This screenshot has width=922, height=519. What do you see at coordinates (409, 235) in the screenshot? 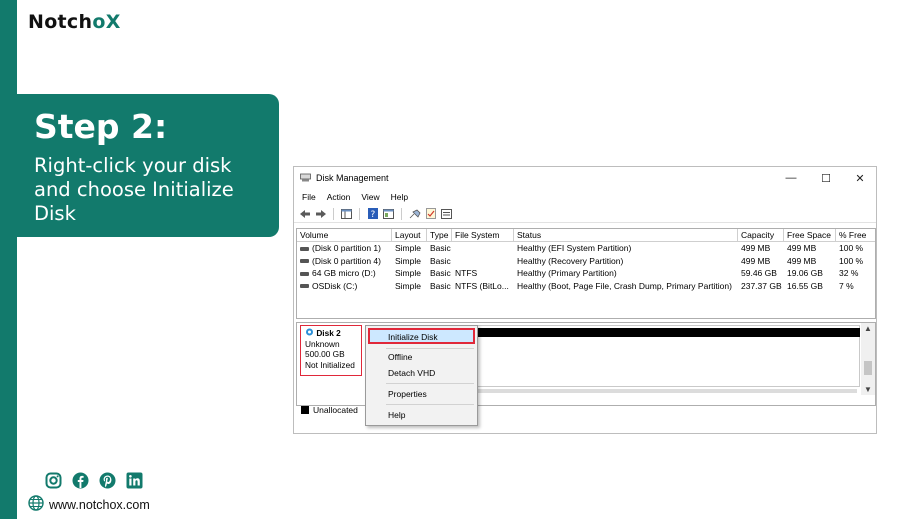
I see `column-layout: Layout` at bounding box center [409, 235].